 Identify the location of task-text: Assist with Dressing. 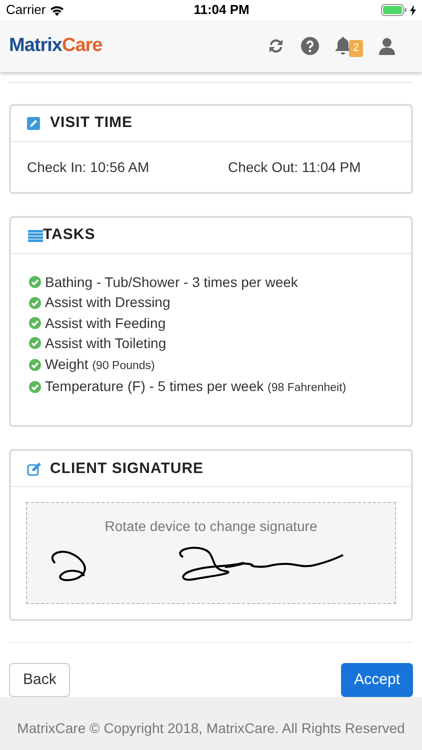
(107, 302).